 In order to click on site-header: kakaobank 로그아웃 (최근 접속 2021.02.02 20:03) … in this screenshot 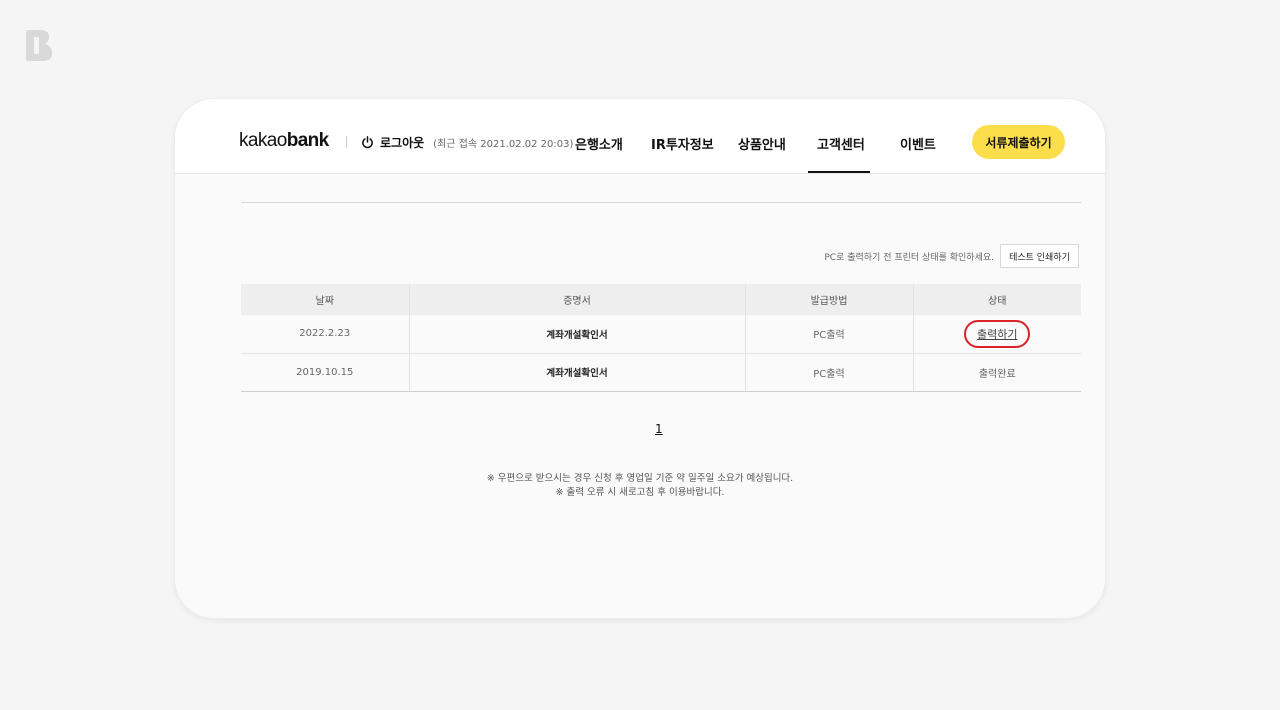, I will do `click(640, 136)`.